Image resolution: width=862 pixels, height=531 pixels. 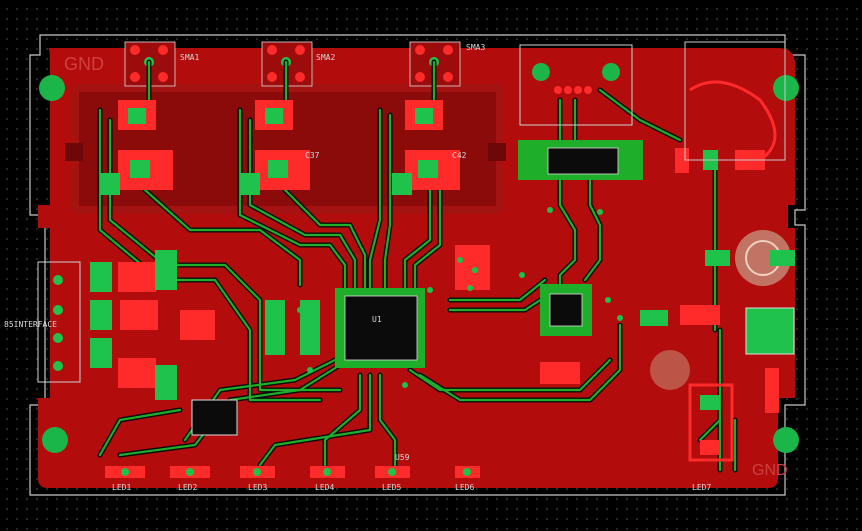 I want to click on qfn-chip, so click(x=566, y=310).